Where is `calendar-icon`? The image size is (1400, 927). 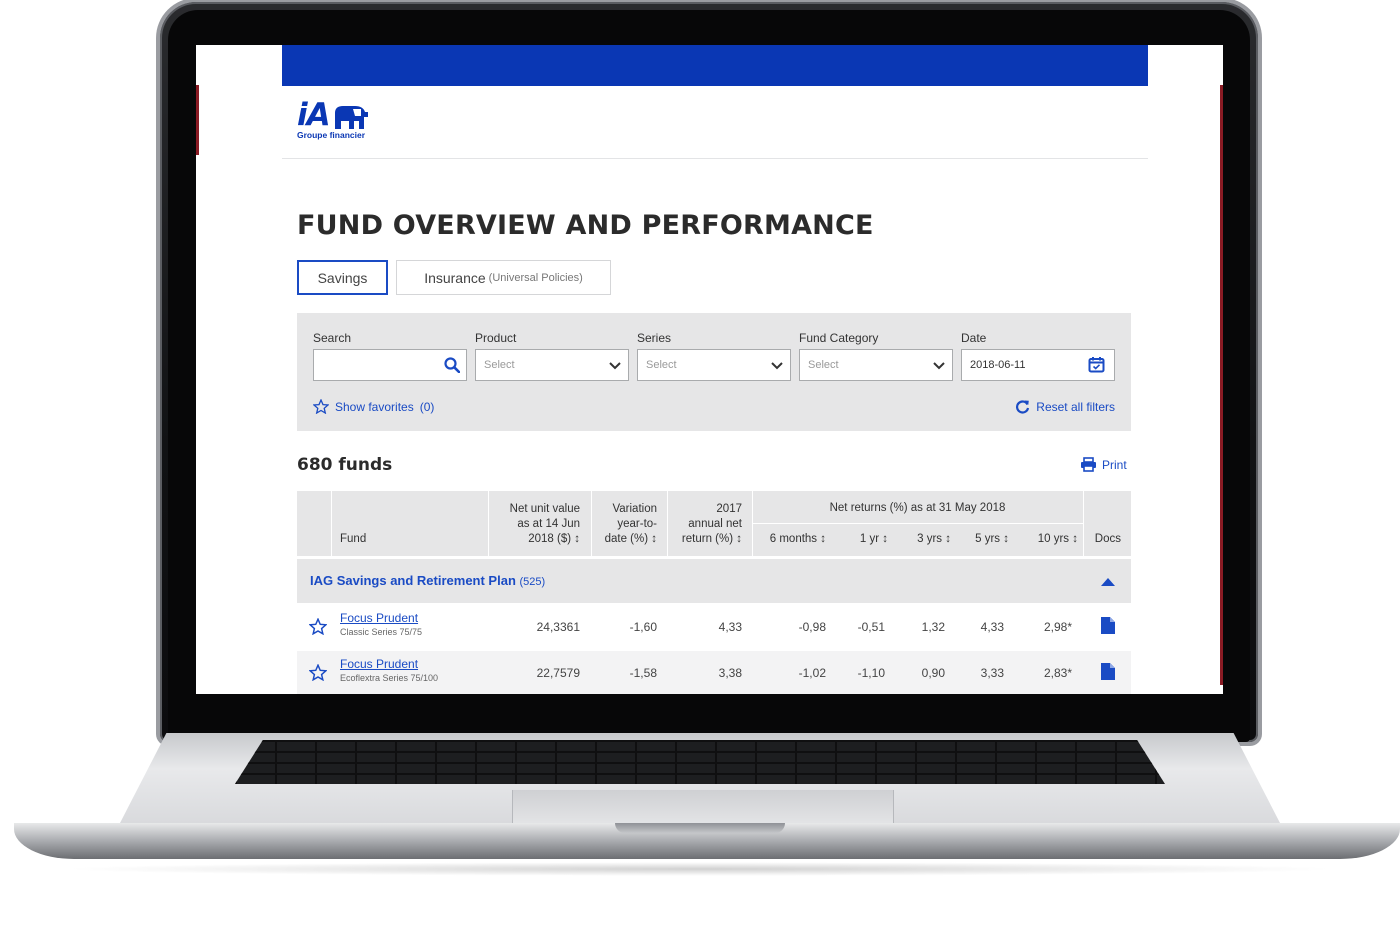 calendar-icon is located at coordinates (1096, 364).